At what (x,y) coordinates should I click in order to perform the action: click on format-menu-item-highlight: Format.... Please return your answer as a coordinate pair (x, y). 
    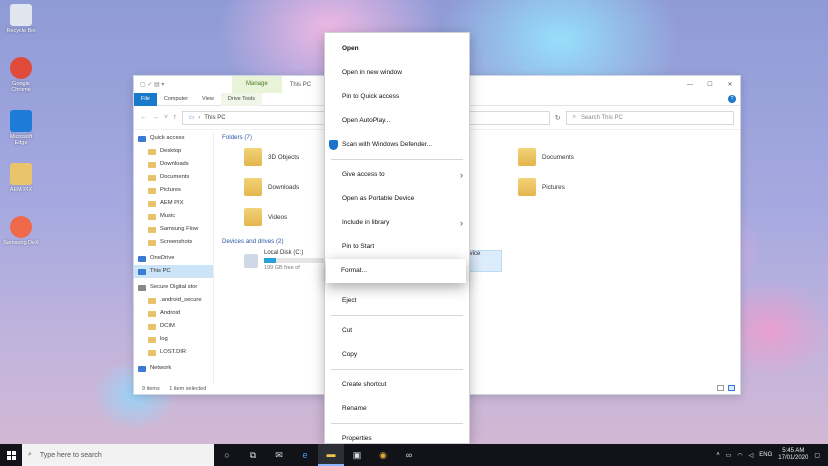
    Looking at the image, I should click on (396, 271).